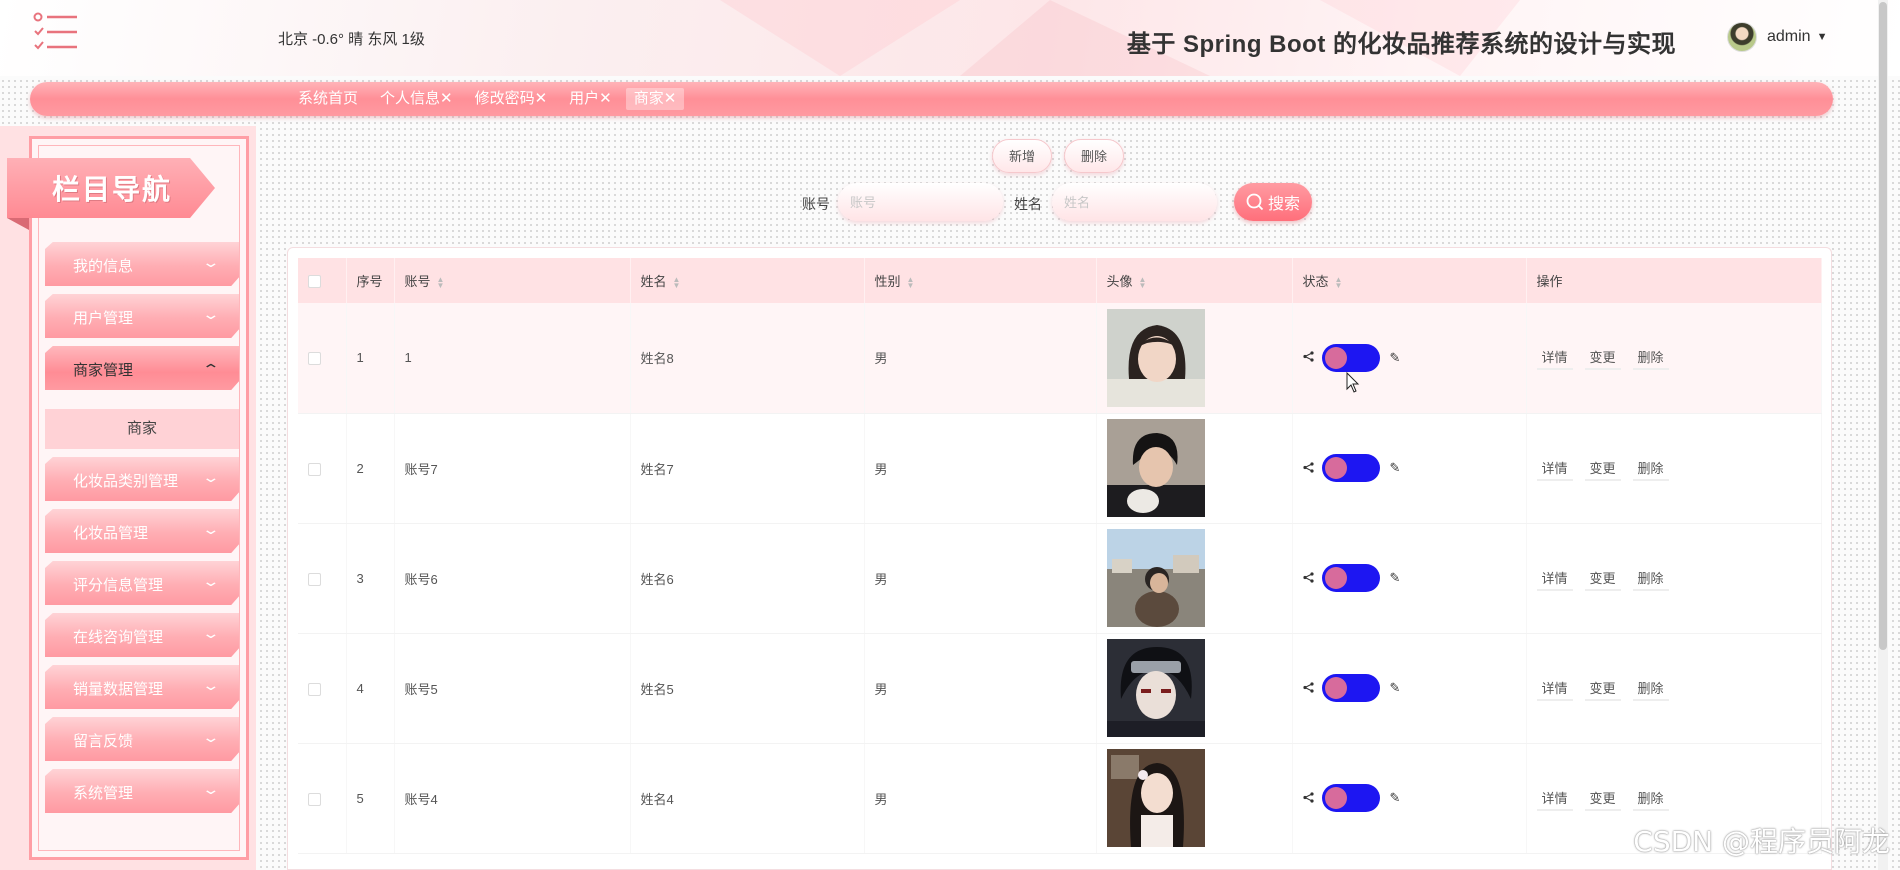  I want to click on tab-merchant: 商家✕, so click(655, 99).